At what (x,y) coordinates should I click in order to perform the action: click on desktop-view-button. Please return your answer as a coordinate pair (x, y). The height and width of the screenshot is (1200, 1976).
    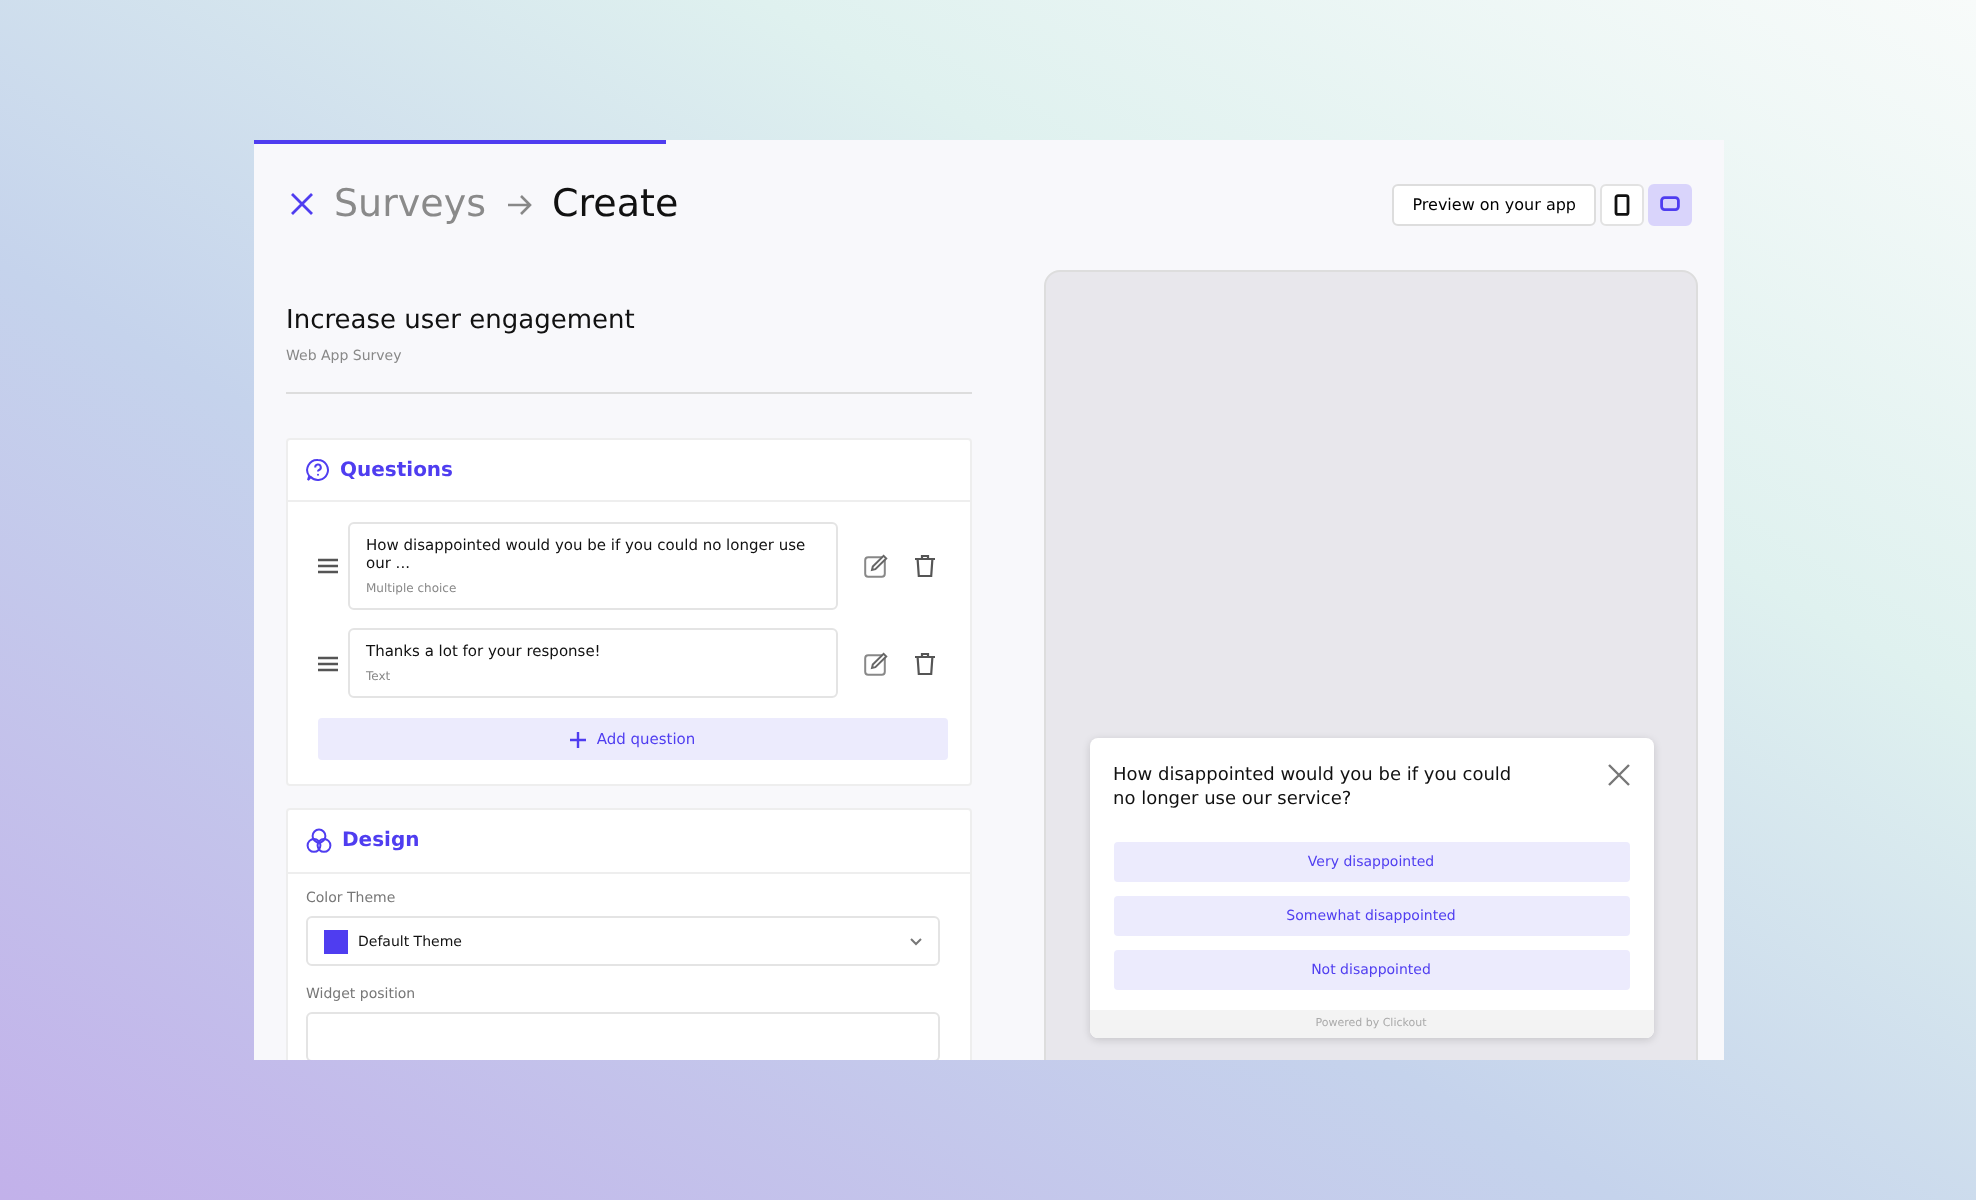
    Looking at the image, I should click on (1670, 204).